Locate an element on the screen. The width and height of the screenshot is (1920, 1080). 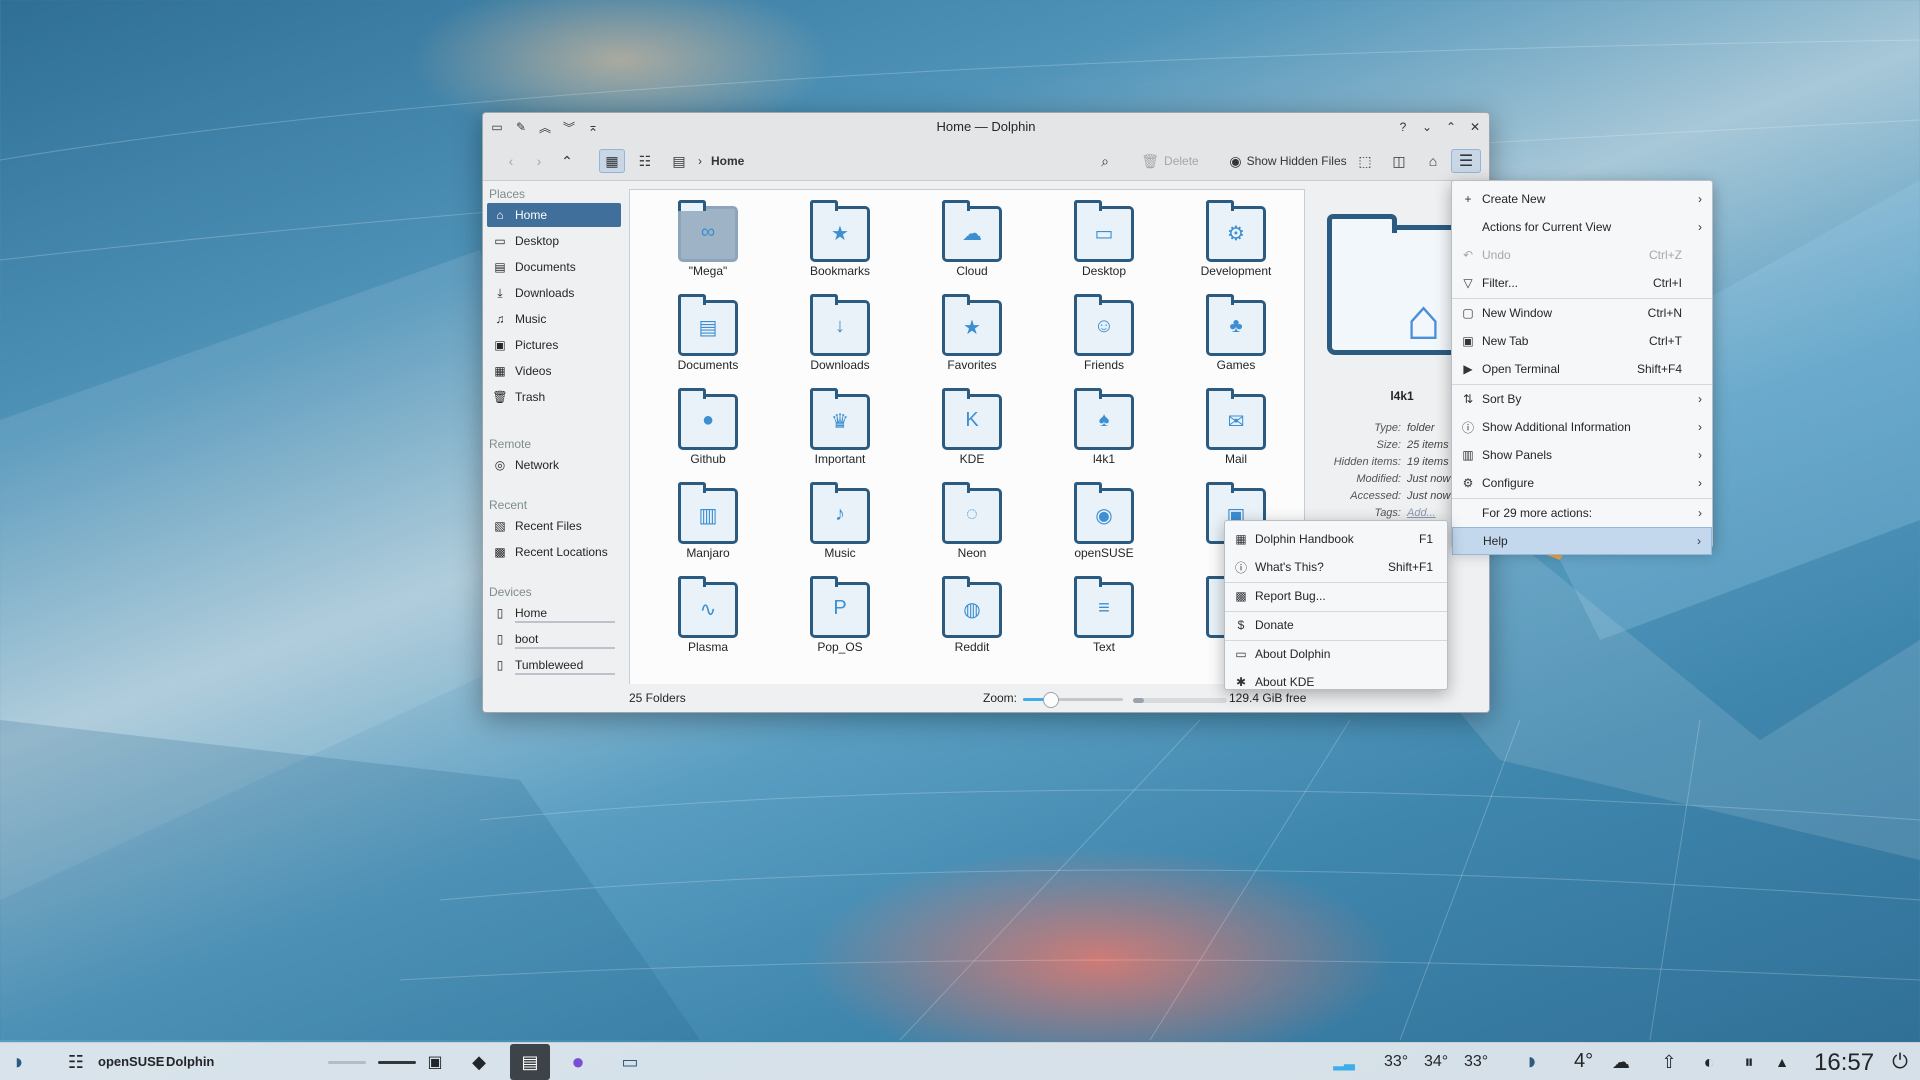
firefox-icon: ● is located at coordinates (578, 1061).